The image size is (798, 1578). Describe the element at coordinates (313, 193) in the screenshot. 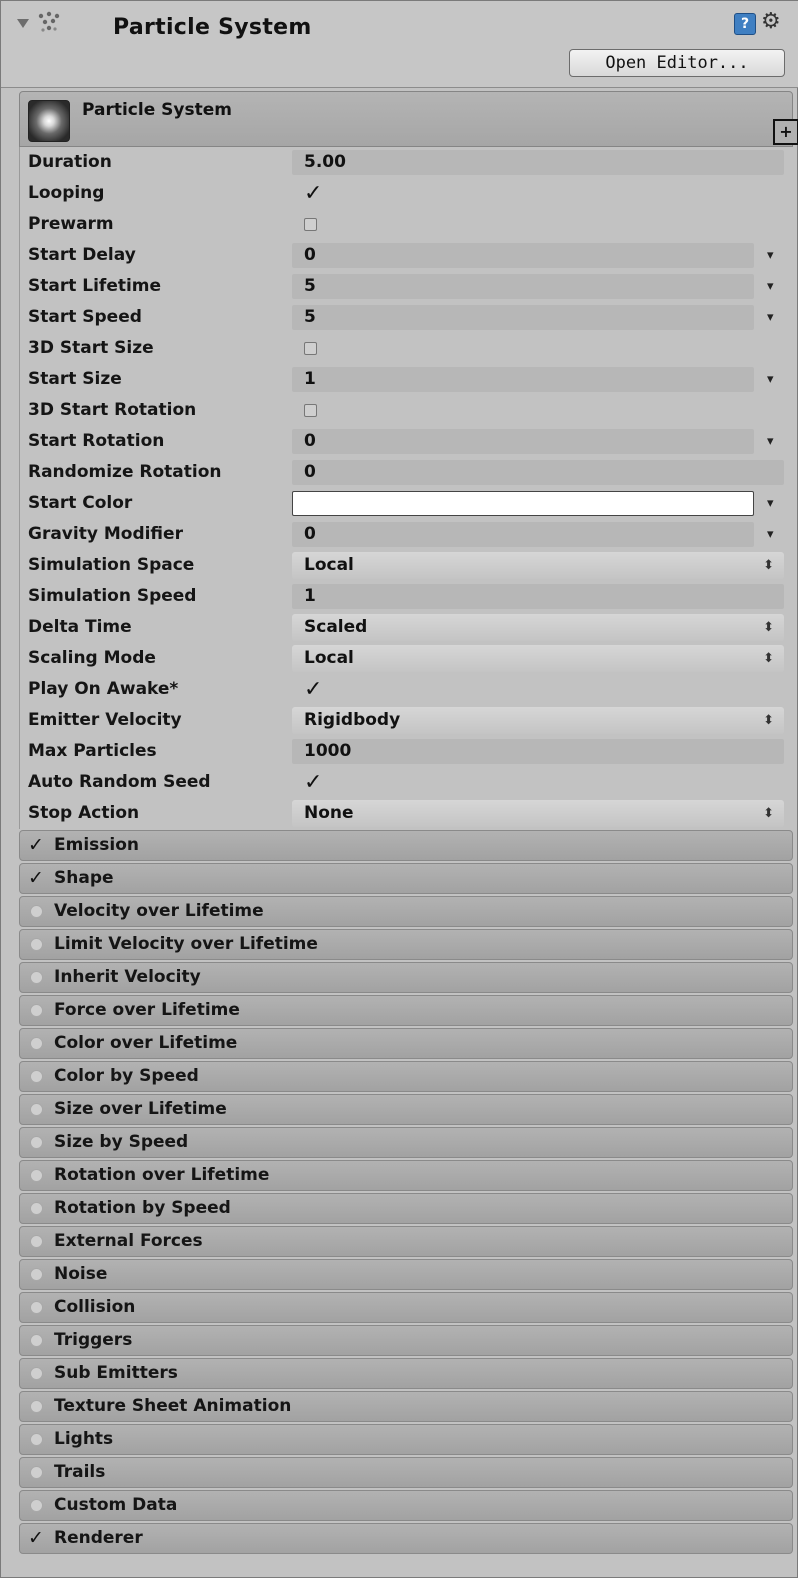

I see `checkbox-looping: ✓` at that location.